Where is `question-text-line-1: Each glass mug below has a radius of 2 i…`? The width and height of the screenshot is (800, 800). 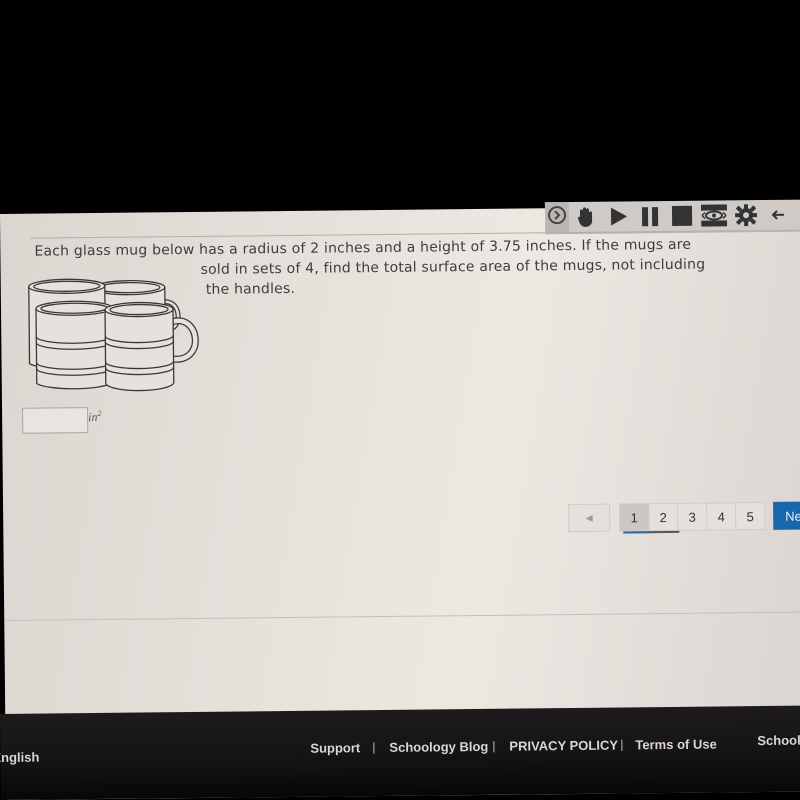
question-text-line-1: Each glass mug below has a radius of 2 i… is located at coordinates (363, 248).